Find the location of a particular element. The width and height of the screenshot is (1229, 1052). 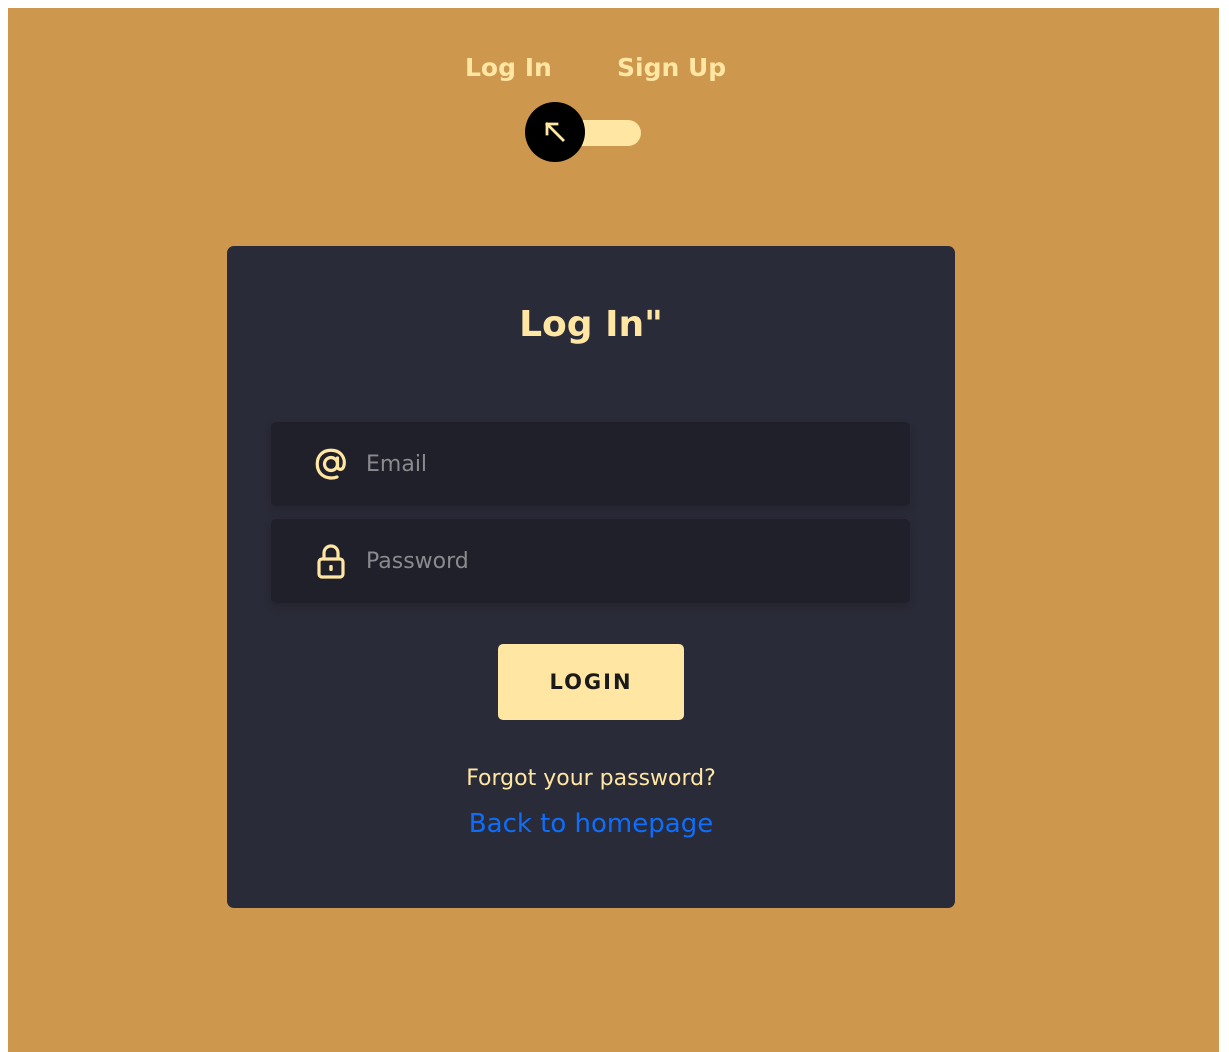

card-title: Log In" is located at coordinates (591, 324).